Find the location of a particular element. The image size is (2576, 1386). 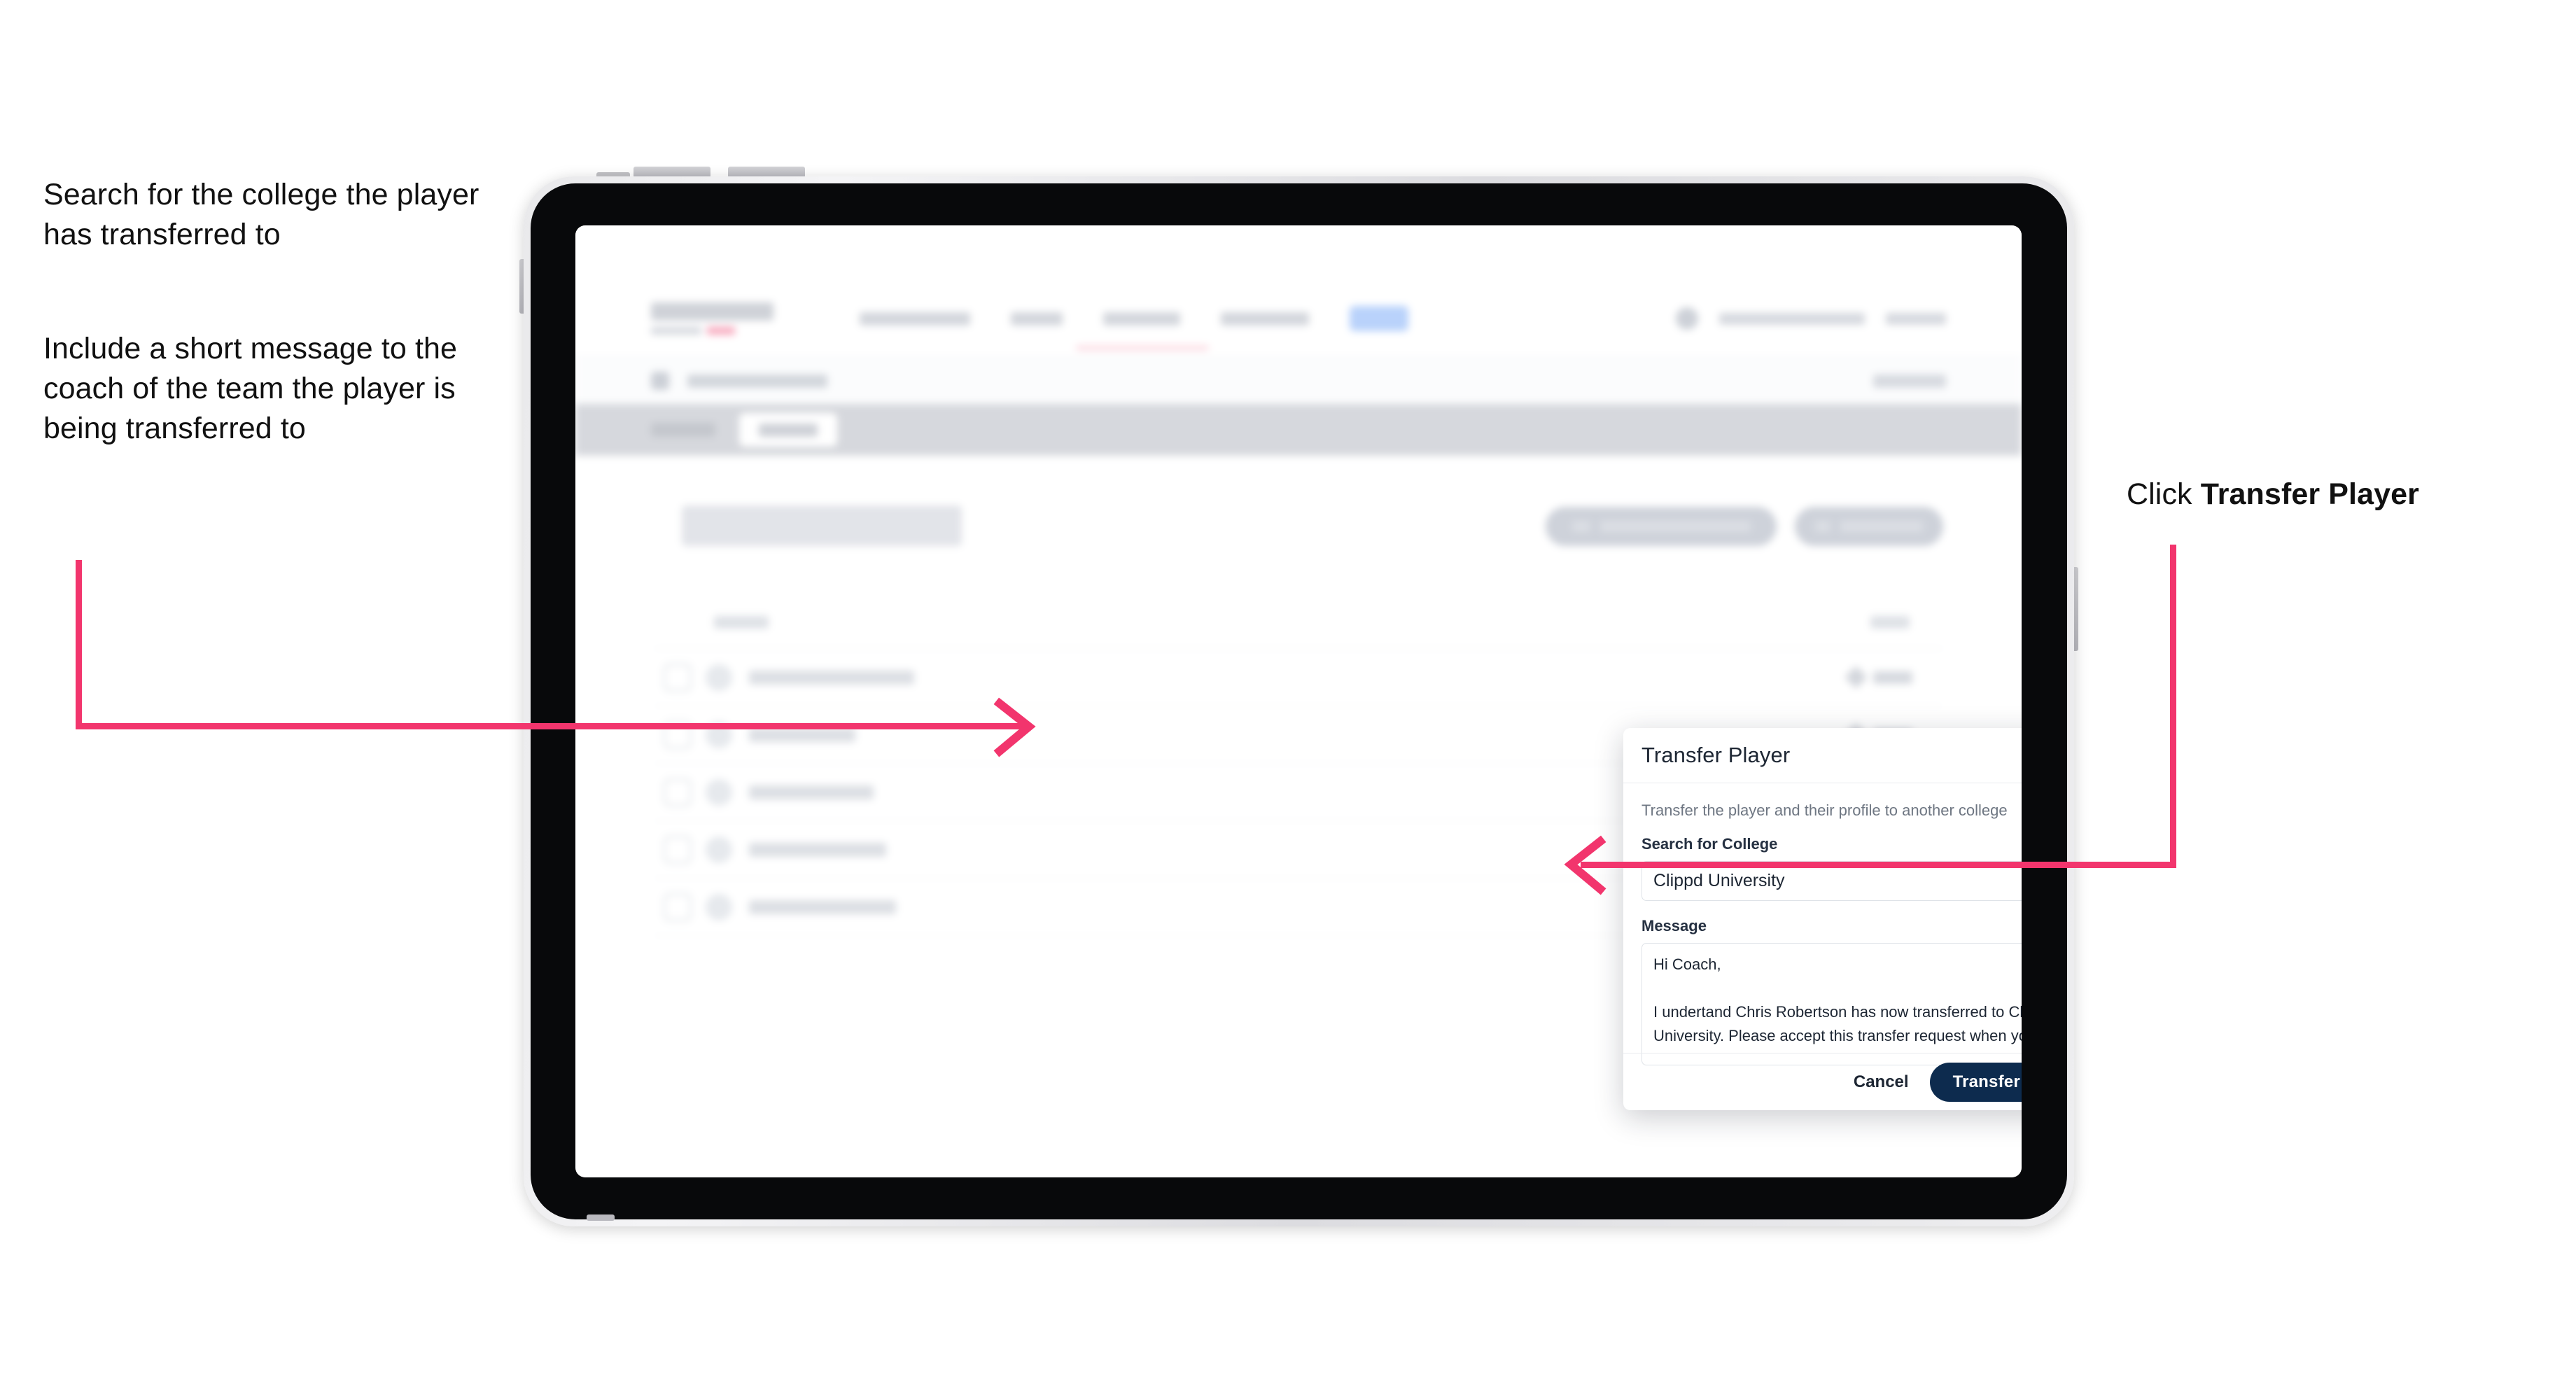

add-player-button is located at coordinates (1869, 526).